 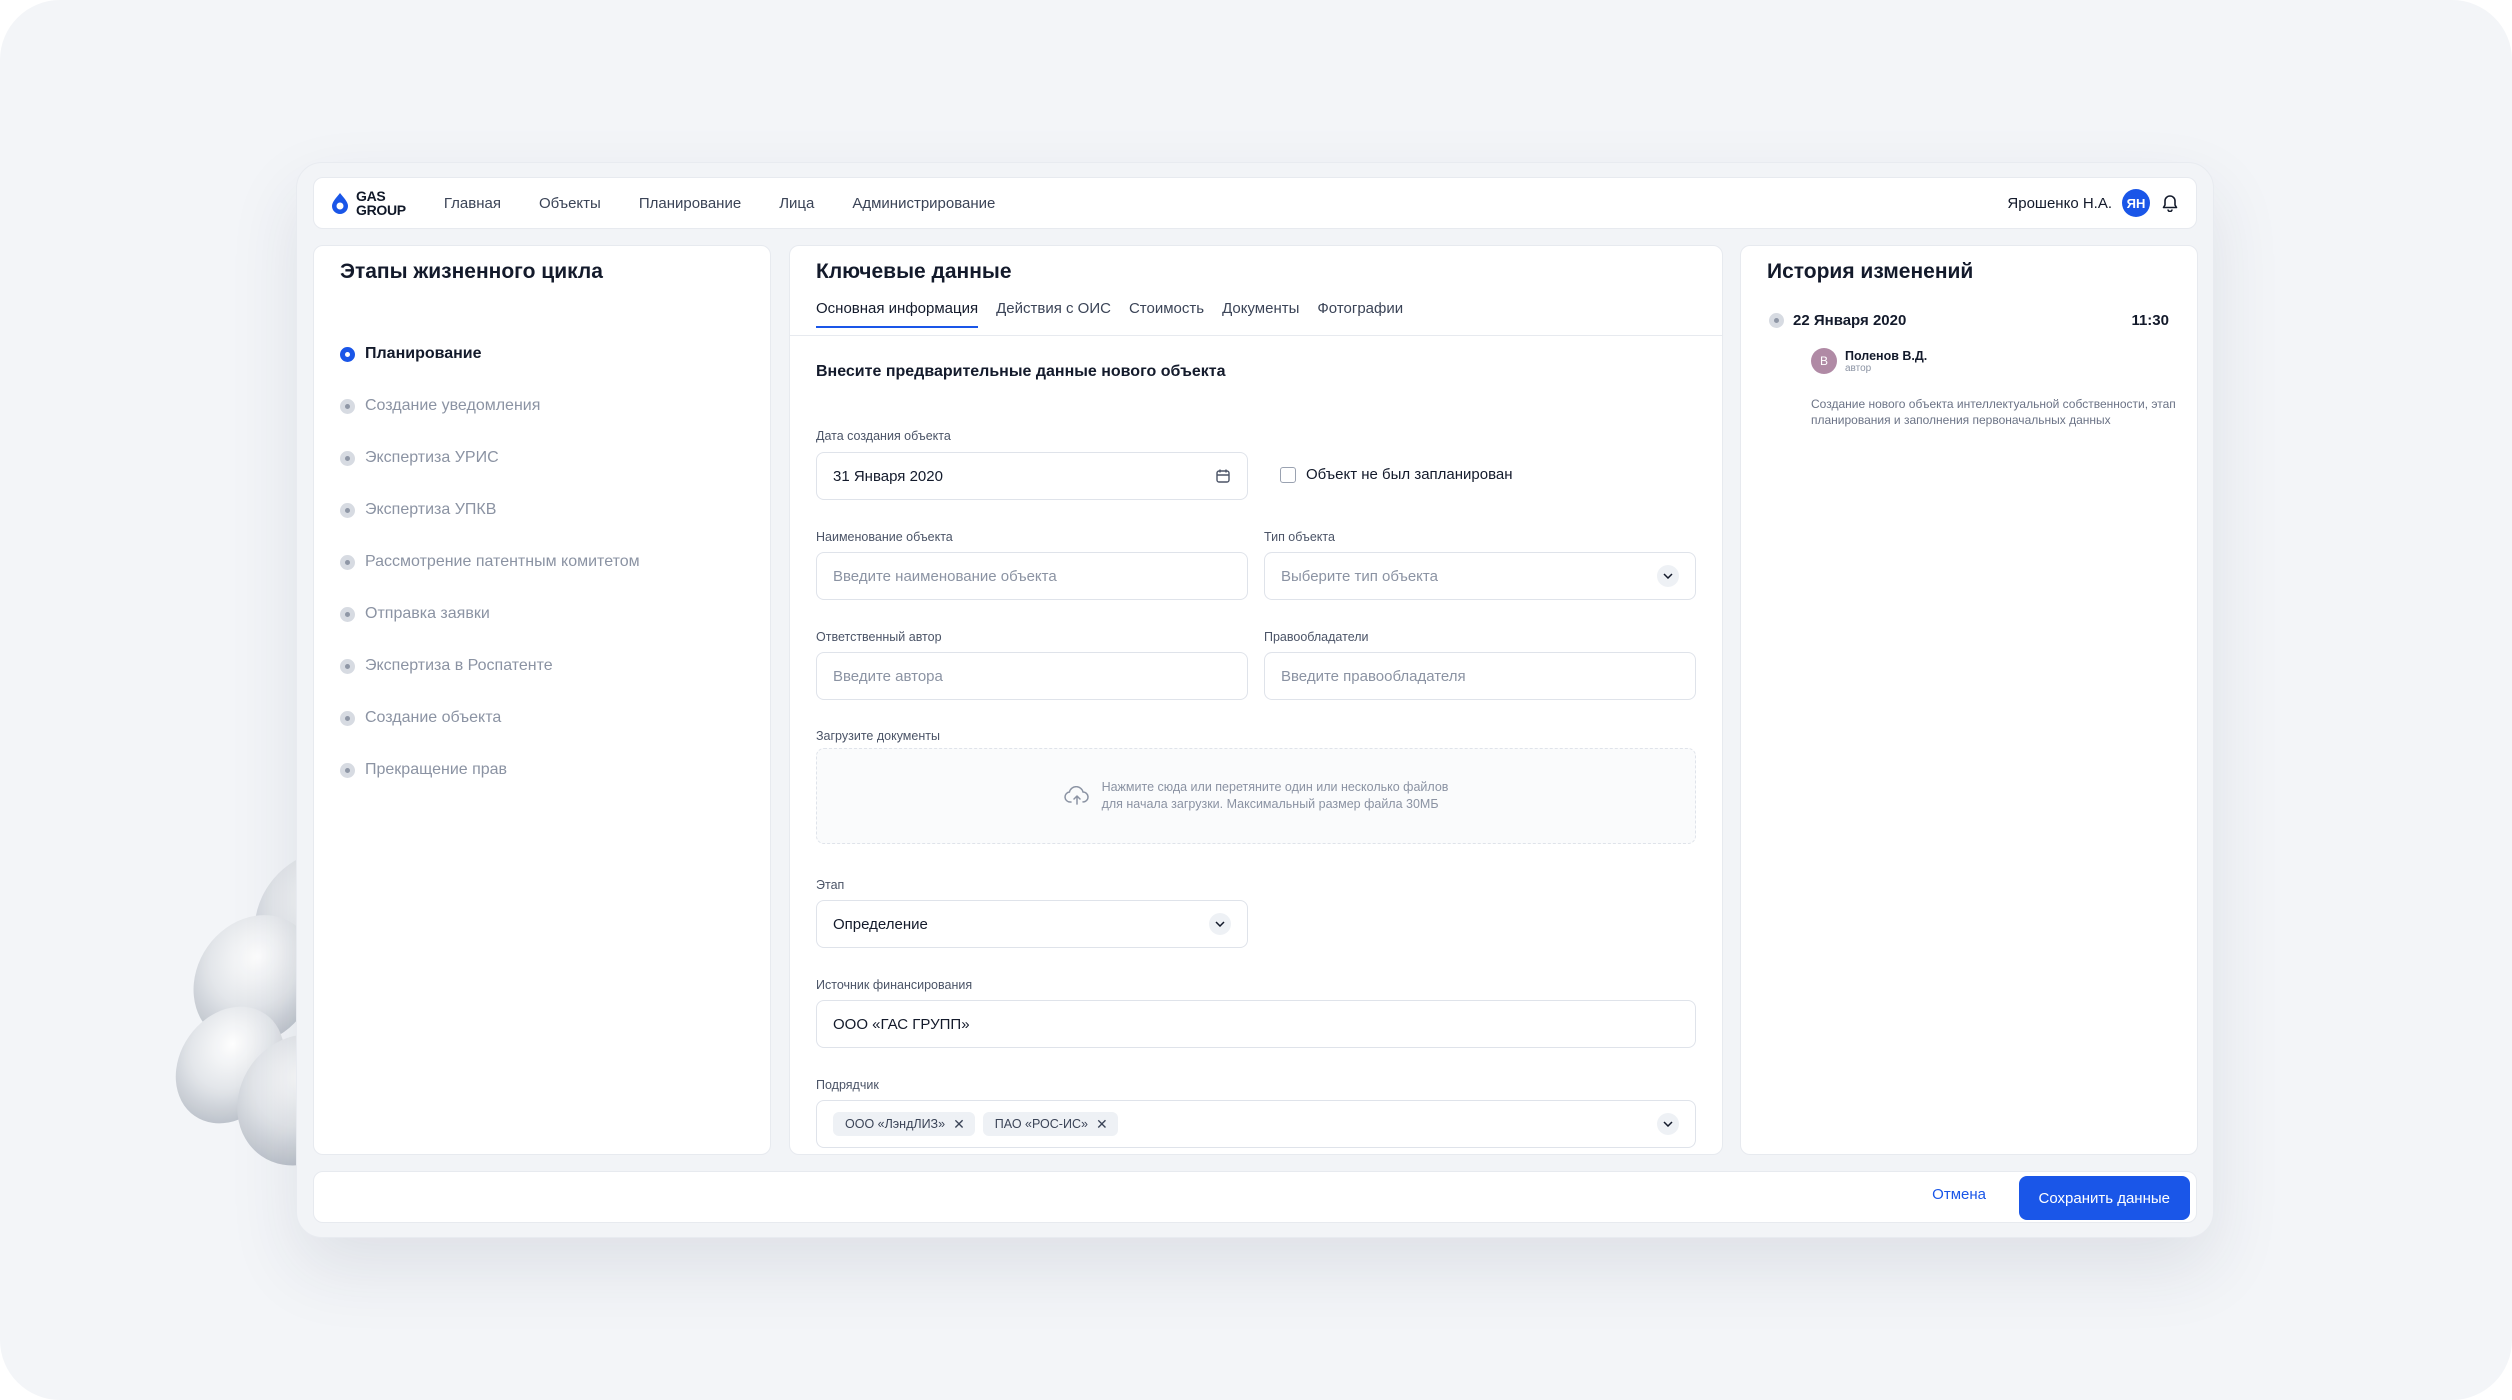 What do you see at coordinates (1776, 320) in the screenshot?
I see `history-dot-icon` at bounding box center [1776, 320].